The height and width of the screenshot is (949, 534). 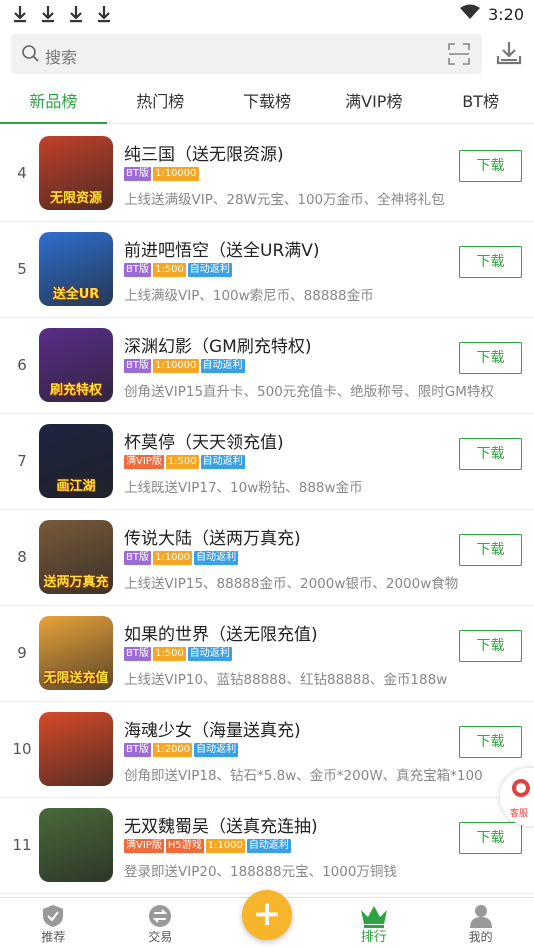 I want to click on game-title: 前进吧悟空（送全UR满V), so click(x=222, y=248).